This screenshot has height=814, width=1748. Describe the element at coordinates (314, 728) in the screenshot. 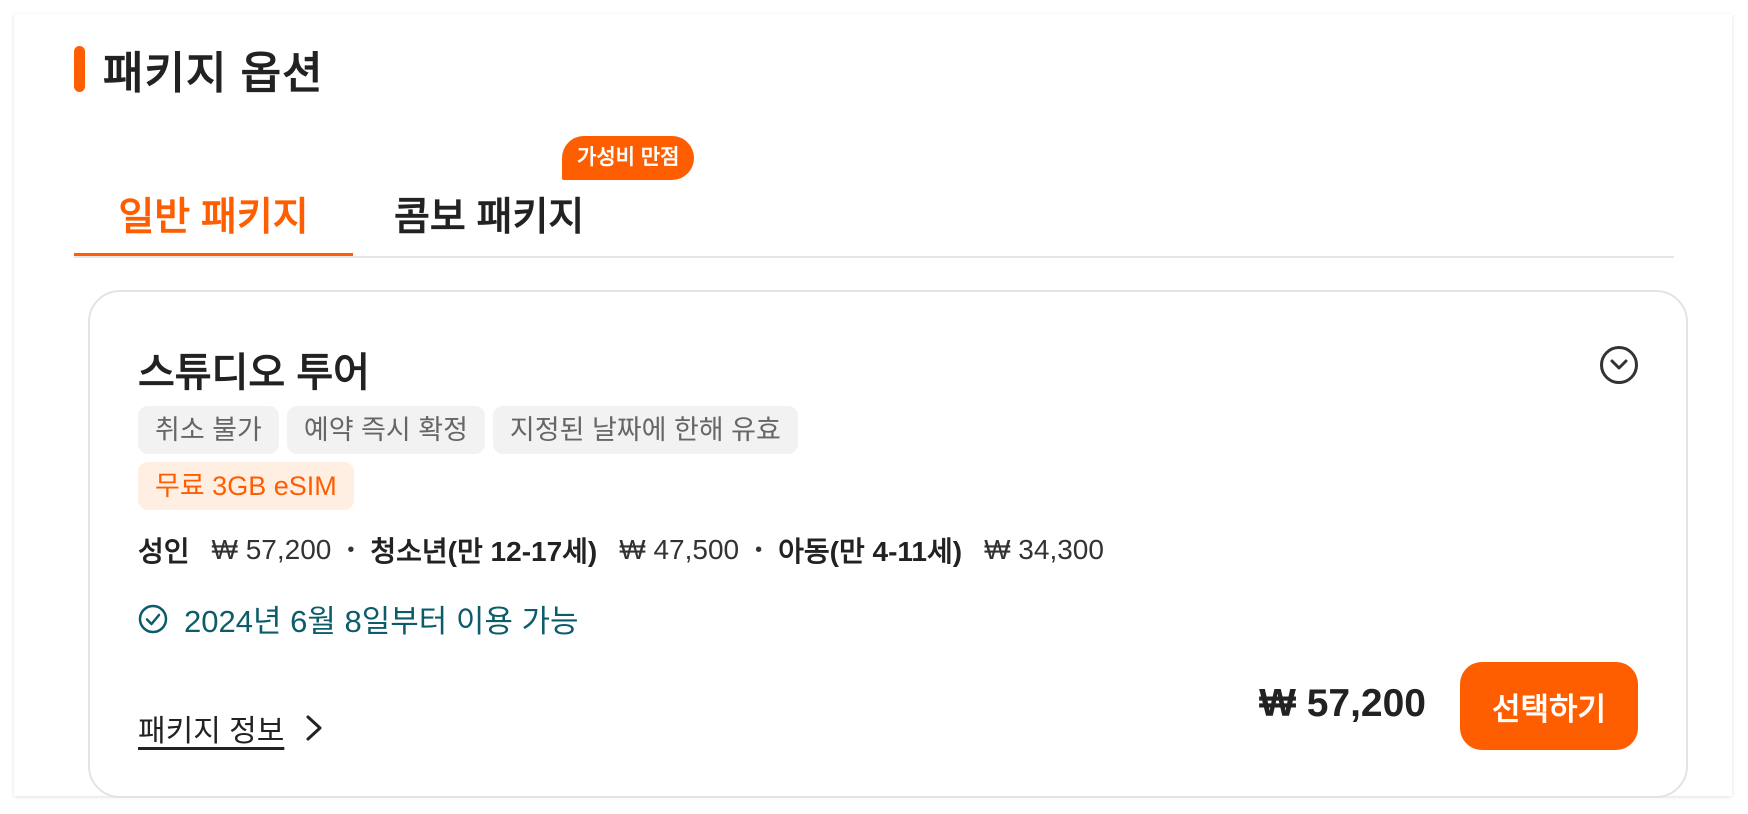

I see `chevron-right-icon` at that location.